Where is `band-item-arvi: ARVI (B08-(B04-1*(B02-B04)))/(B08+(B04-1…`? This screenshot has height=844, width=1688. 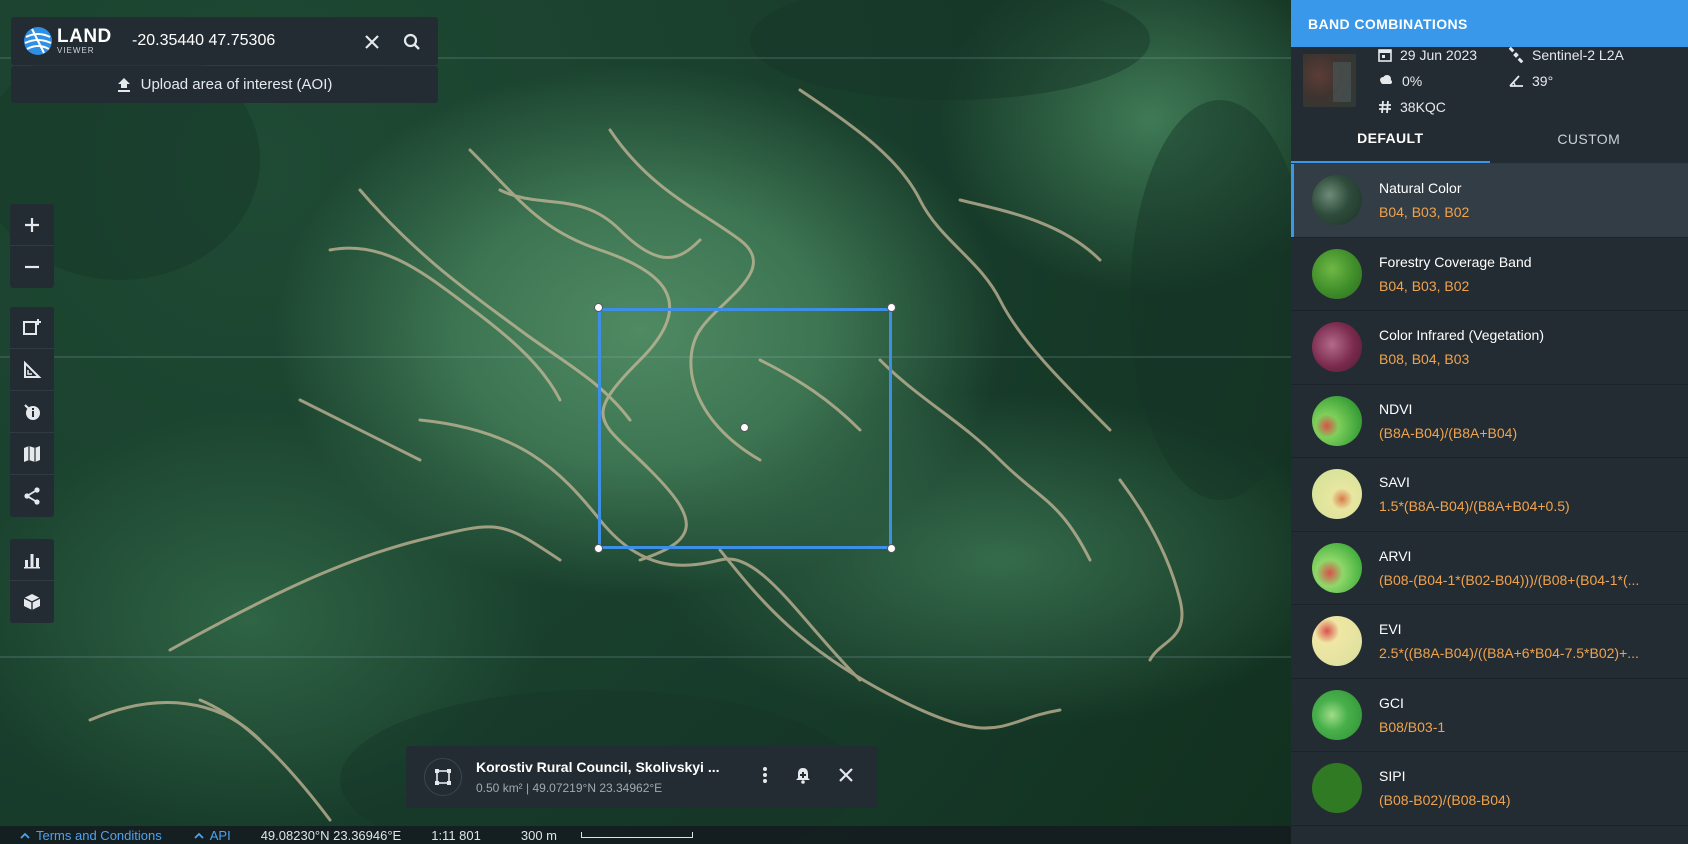
band-item-arvi: ARVI (B08-(B04-1*(B02-B04)))/(B08+(B04-1… is located at coordinates (1489, 568).